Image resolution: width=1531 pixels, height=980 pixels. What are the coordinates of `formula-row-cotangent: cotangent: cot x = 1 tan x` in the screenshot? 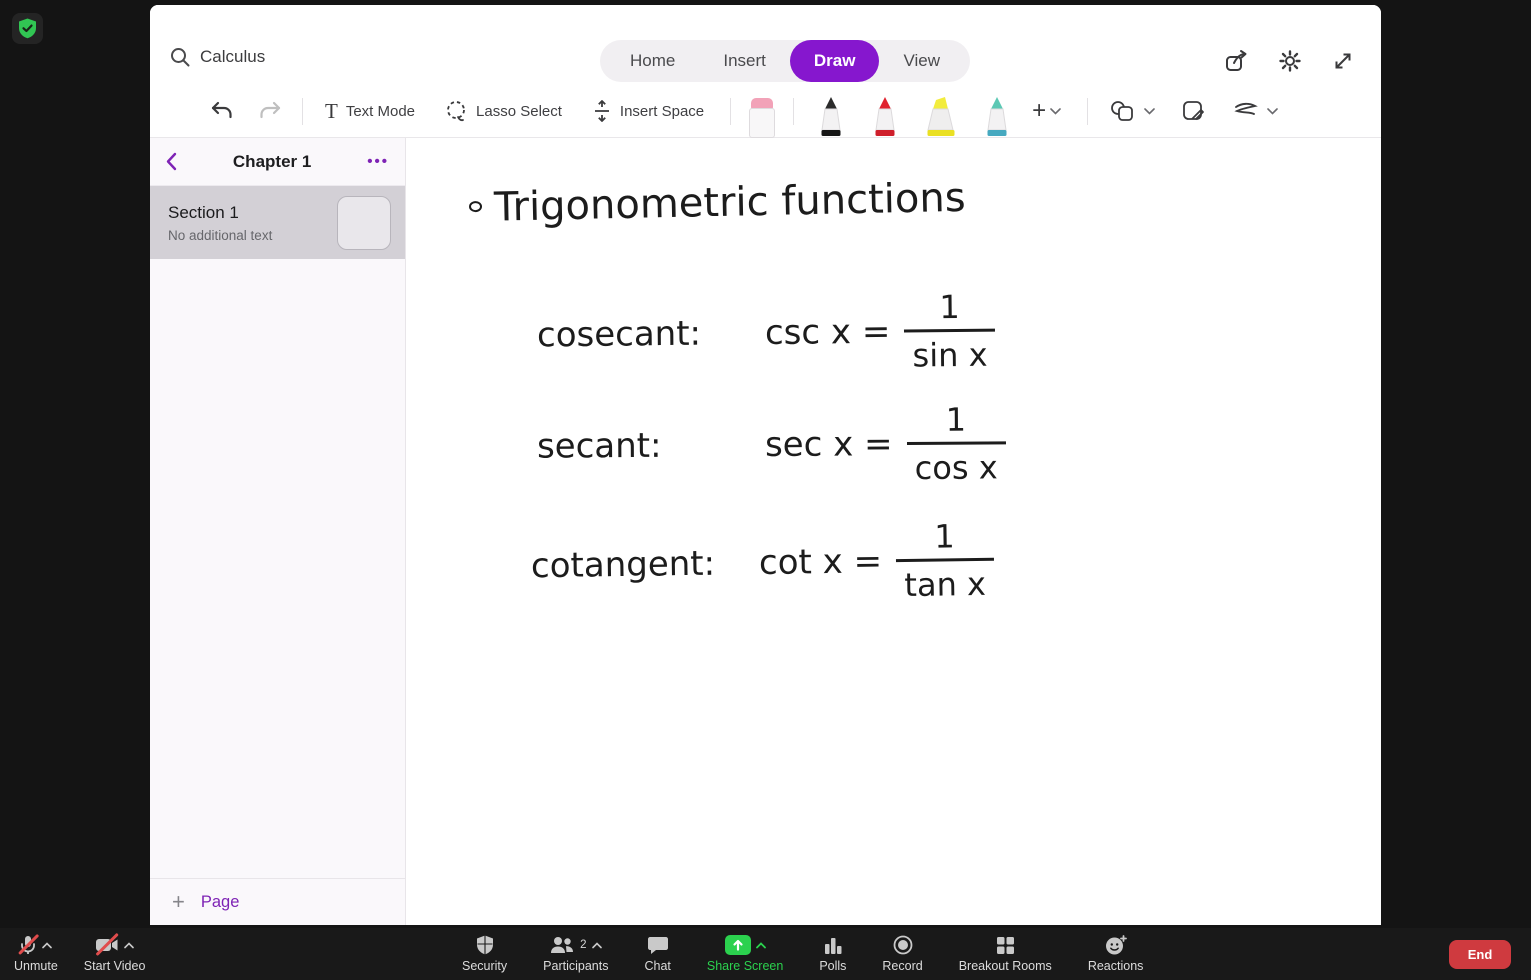 It's located at (762, 563).